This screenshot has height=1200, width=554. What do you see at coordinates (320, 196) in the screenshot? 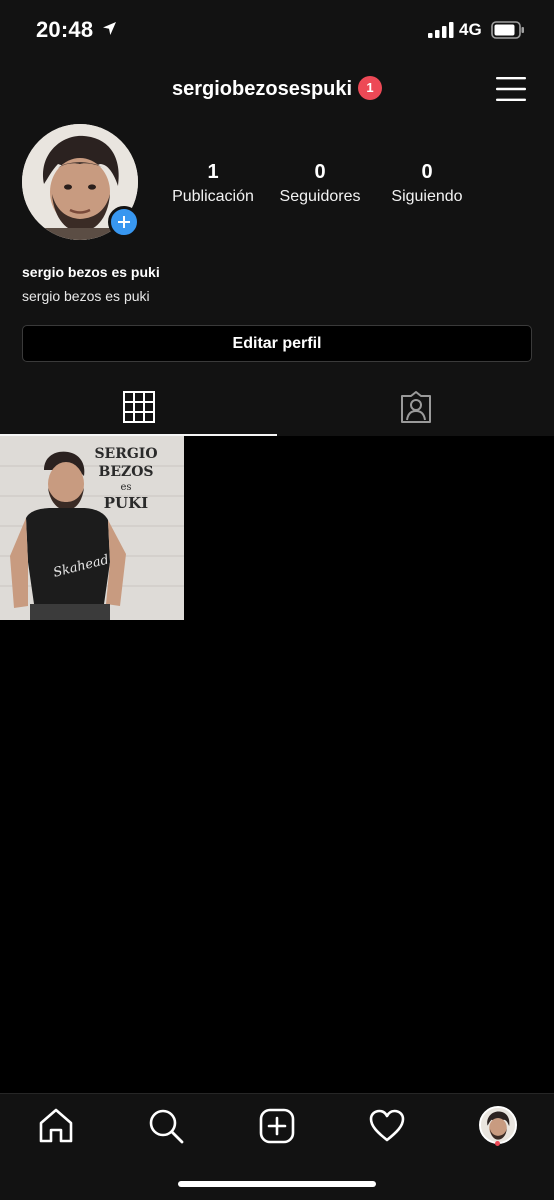
I see `followers-label: Seguidores` at bounding box center [320, 196].